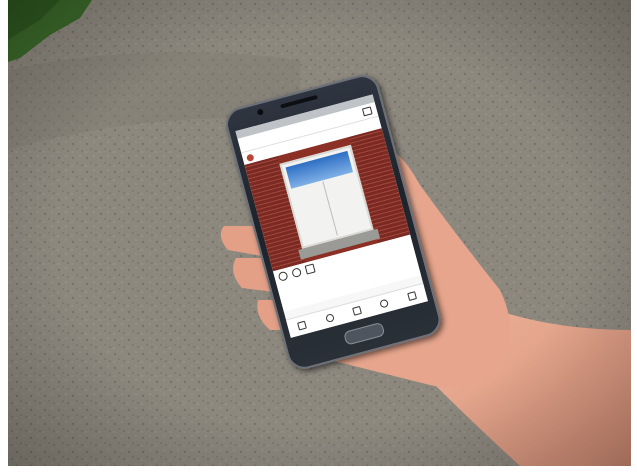 The image size is (637, 472). I want to click on camera-icon, so click(357, 310).